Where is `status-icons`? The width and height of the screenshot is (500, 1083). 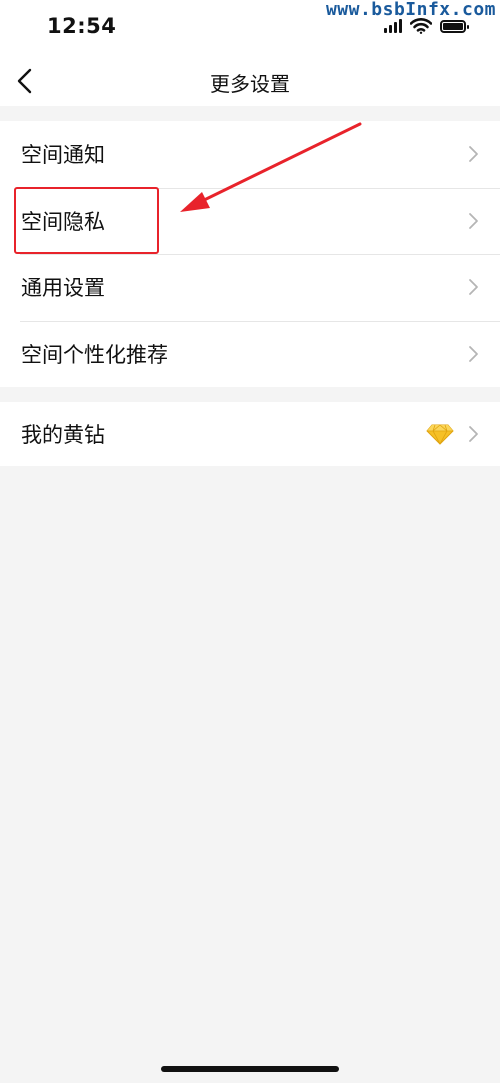 status-icons is located at coordinates (426, 26).